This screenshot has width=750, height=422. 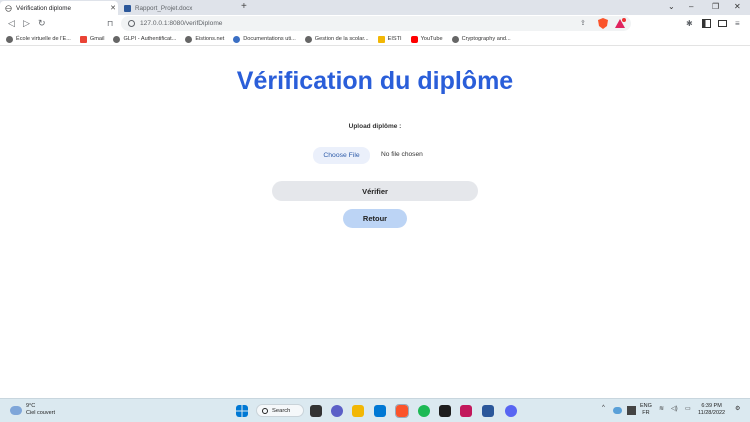 I want to click on back-arrow-icon: ◁, so click(x=11, y=23).